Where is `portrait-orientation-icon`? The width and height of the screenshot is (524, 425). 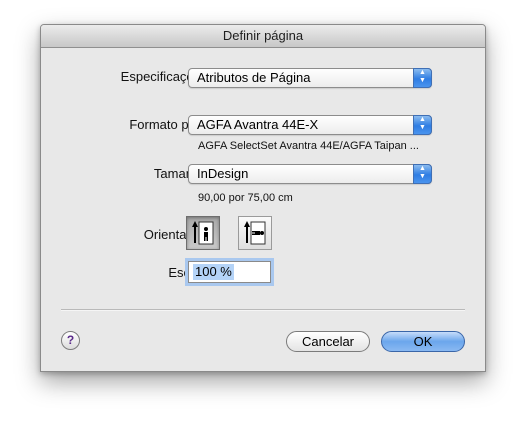 portrait-orientation-icon is located at coordinates (203, 233).